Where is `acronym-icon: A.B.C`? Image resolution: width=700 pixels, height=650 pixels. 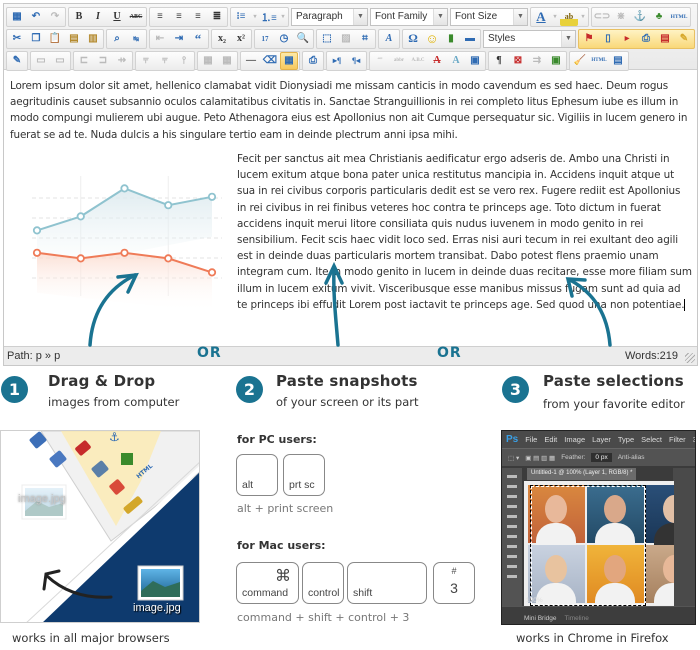
acronym-icon: A.B.C is located at coordinates (418, 61).